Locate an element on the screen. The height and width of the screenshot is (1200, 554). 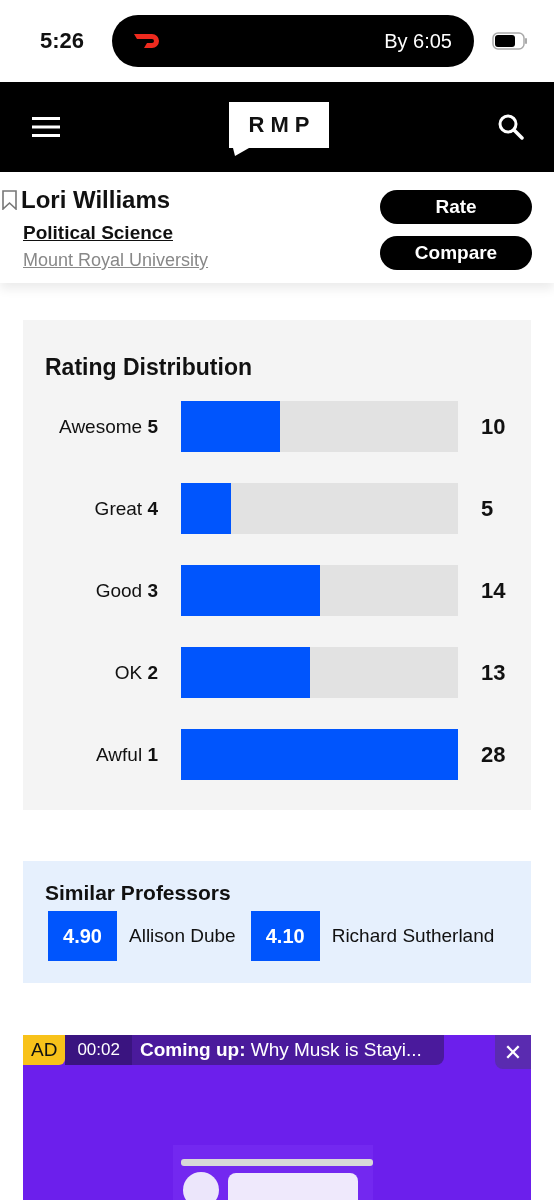
professor-link: Richard Sutherland is located at coordinates (413, 936).